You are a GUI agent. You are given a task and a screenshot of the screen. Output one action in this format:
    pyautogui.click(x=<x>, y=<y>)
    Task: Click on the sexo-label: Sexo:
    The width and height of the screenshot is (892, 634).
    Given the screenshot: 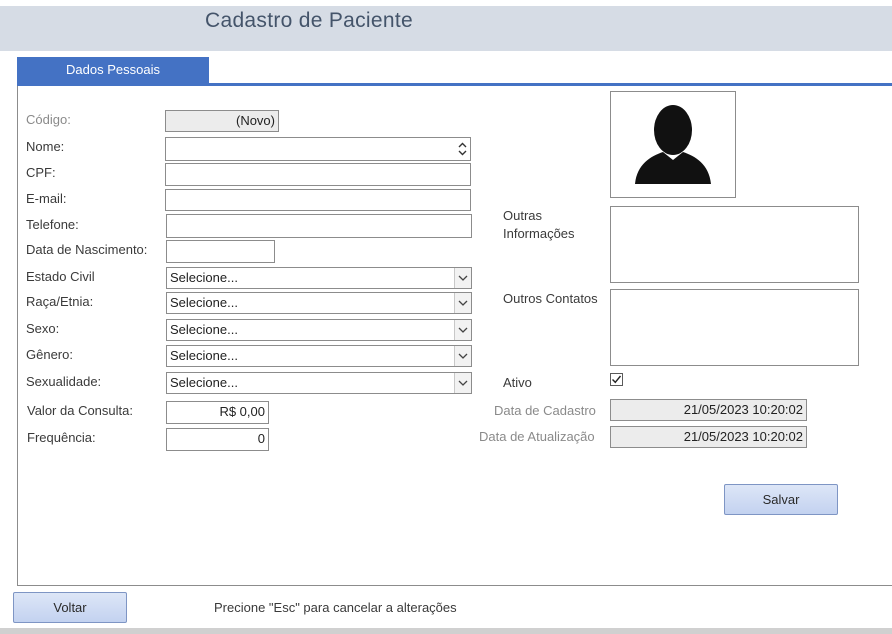 What is the action you would take?
    pyautogui.click(x=43, y=328)
    